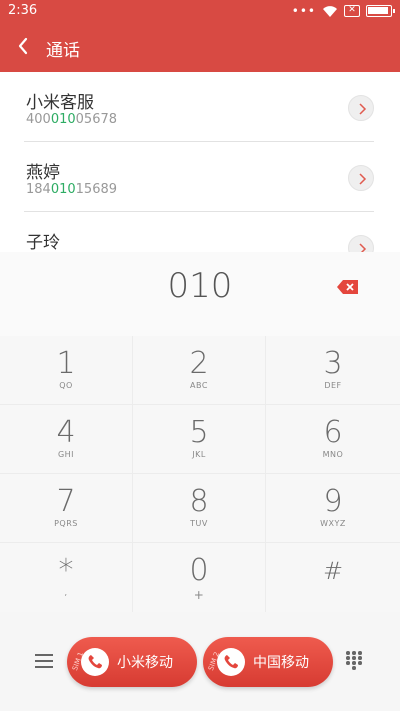  What do you see at coordinates (66, 439) in the screenshot?
I see `key-4: 4 GHI` at bounding box center [66, 439].